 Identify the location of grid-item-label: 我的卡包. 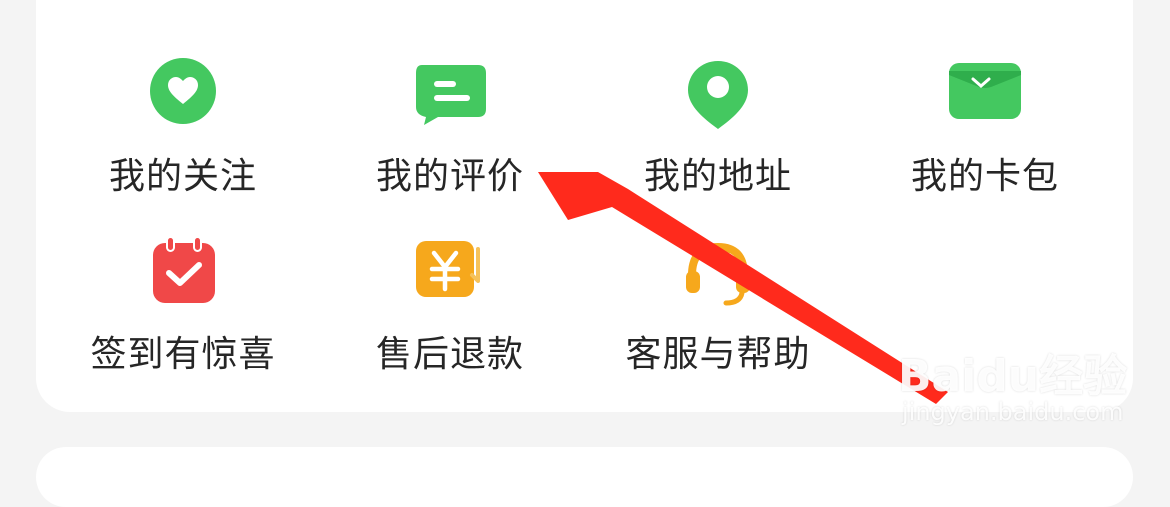
(984, 176).